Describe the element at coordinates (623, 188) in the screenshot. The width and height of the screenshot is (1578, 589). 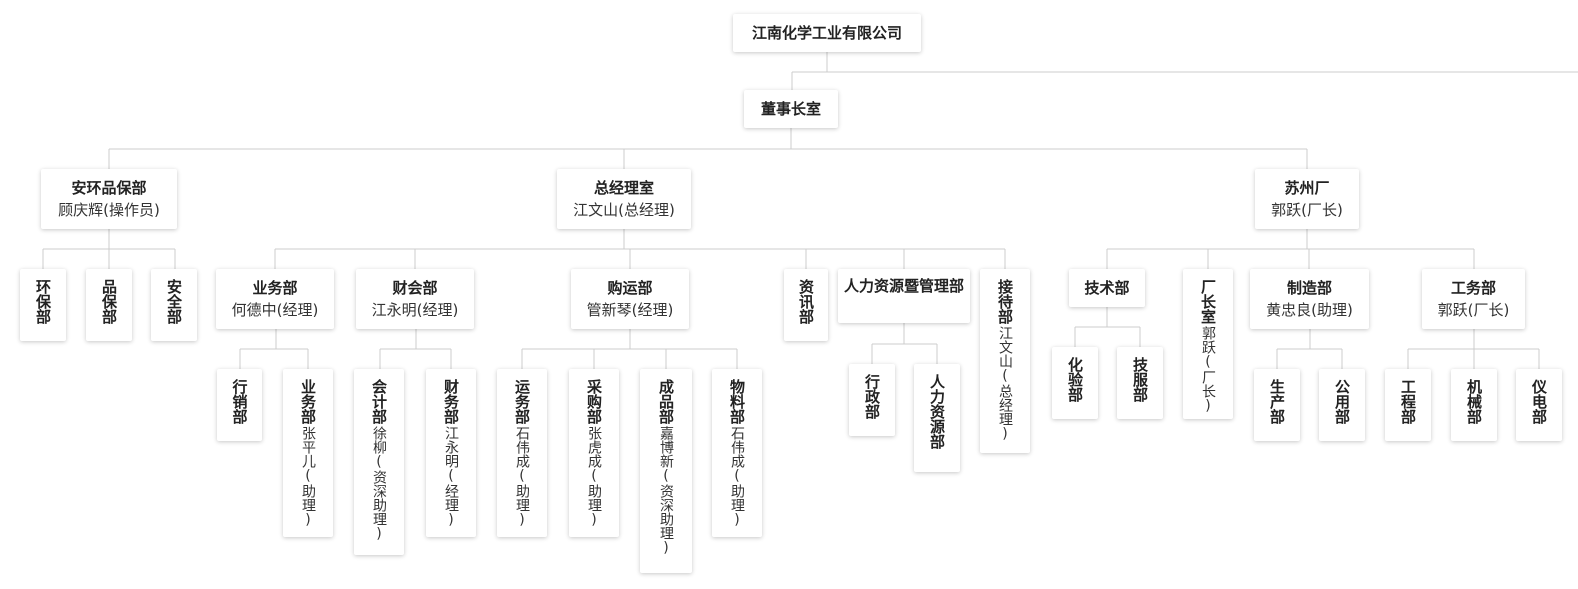
I see `node-title: 总经理室` at that location.